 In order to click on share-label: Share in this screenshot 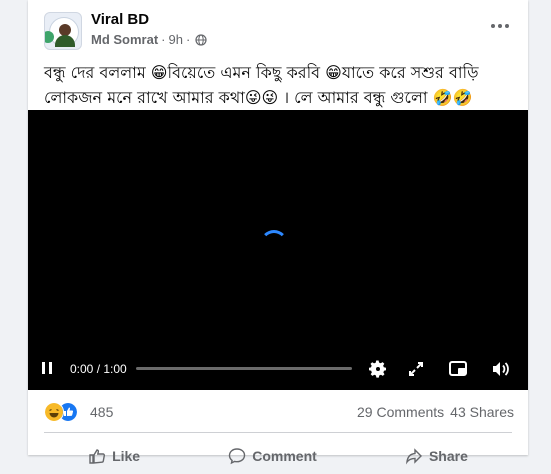, I will do `click(448, 456)`.